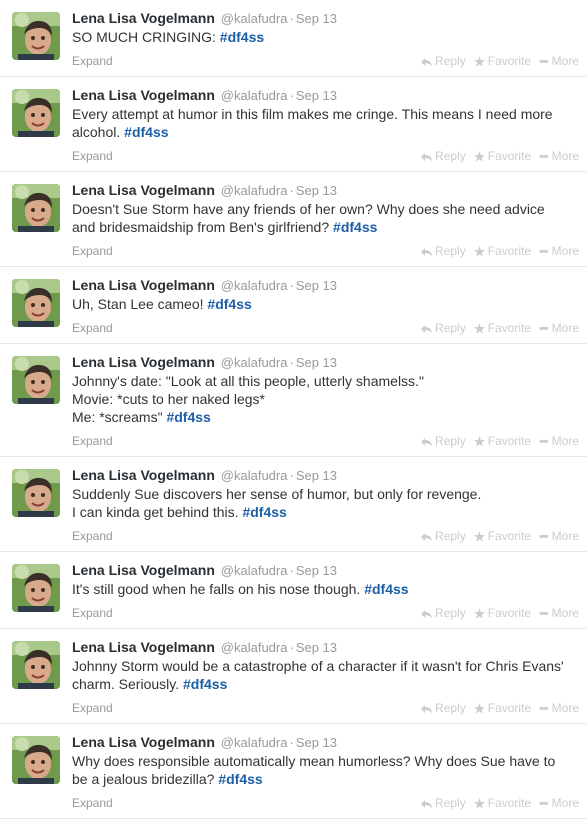 The width and height of the screenshot is (587, 819). Describe the element at coordinates (325, 328) in the screenshot. I see `tweet-footer: Expand Reply Favorite ••• More` at that location.